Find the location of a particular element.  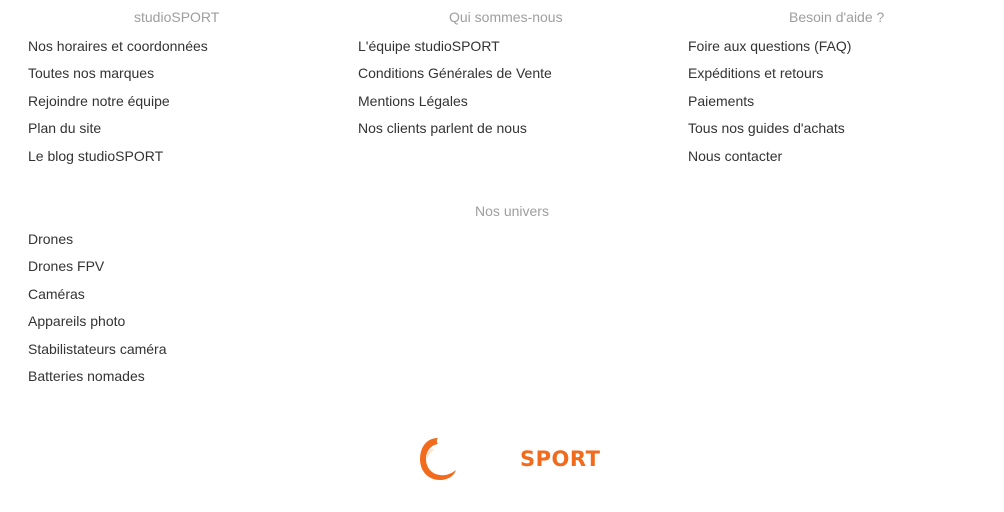

univers-link-appareils-photo: Appareils photo is located at coordinates (76, 321).